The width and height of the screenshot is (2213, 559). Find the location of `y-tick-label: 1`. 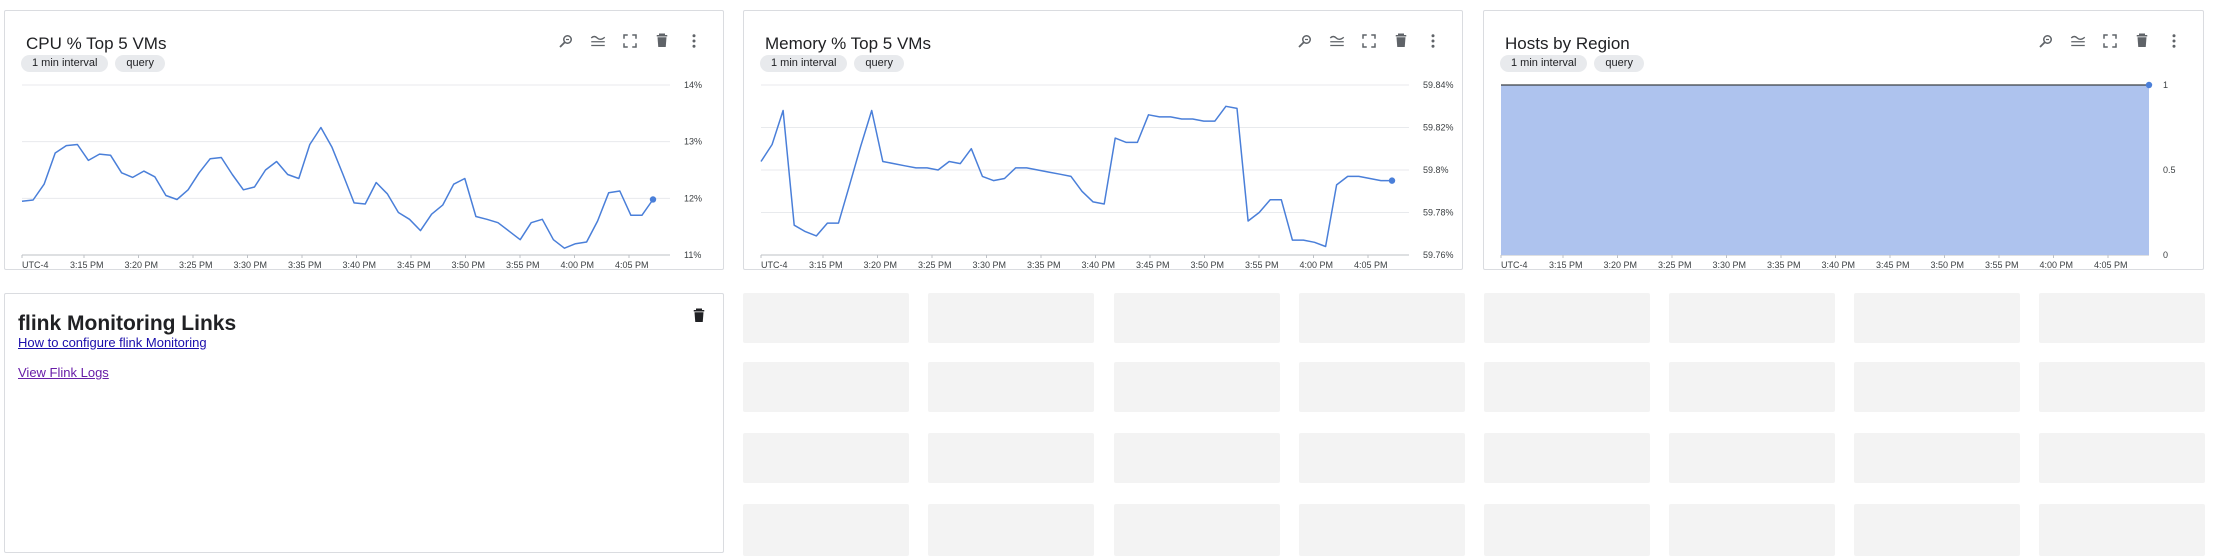

y-tick-label: 1 is located at coordinates (2165, 85).